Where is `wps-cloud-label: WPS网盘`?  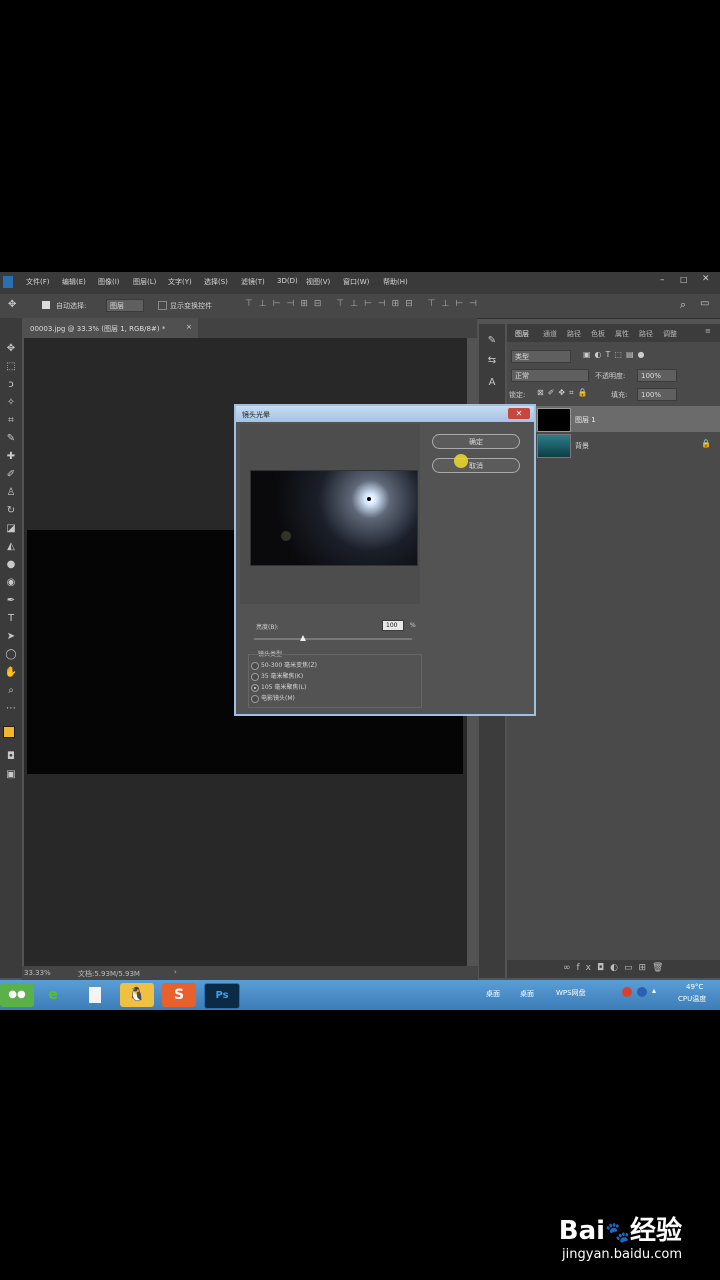
wps-cloud-label: WPS网盘 is located at coordinates (571, 993).